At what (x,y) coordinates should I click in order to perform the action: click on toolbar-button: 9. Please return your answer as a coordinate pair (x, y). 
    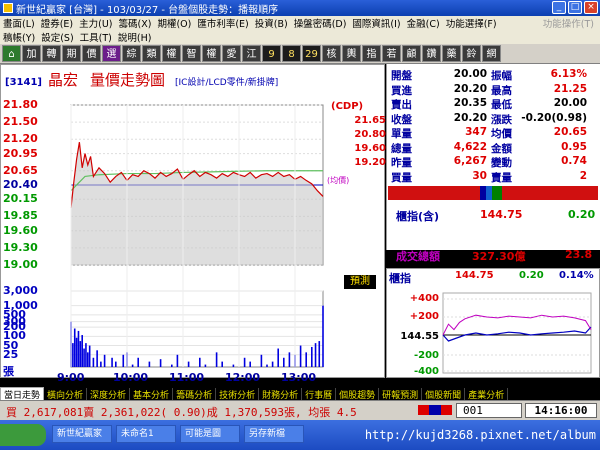
    Looking at the image, I should click on (271, 53).